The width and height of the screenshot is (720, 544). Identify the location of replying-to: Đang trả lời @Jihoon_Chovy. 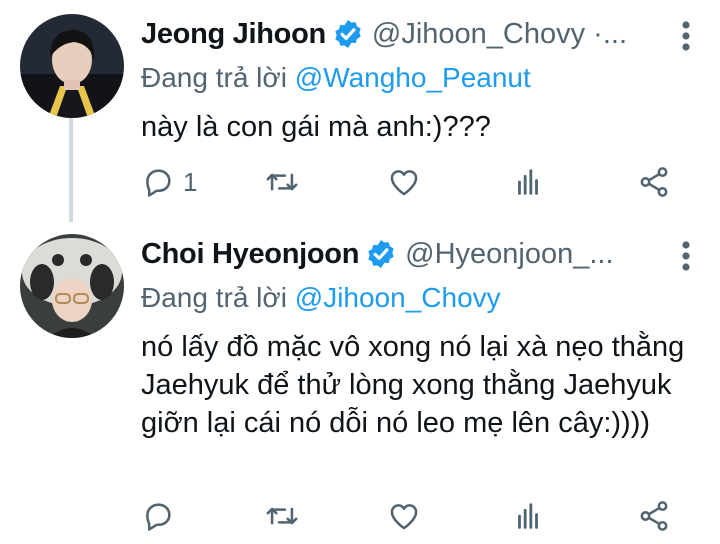
(430, 298).